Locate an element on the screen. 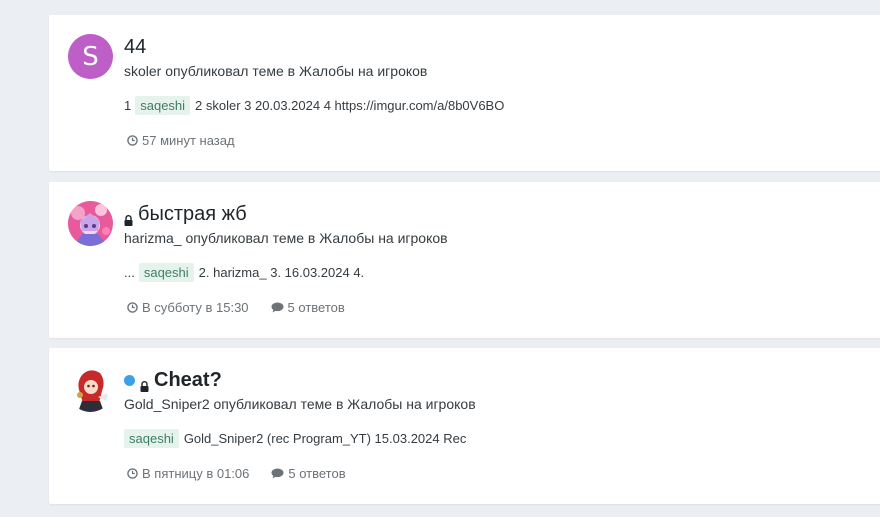  topic-title-text: Cheat? is located at coordinates (188, 380).